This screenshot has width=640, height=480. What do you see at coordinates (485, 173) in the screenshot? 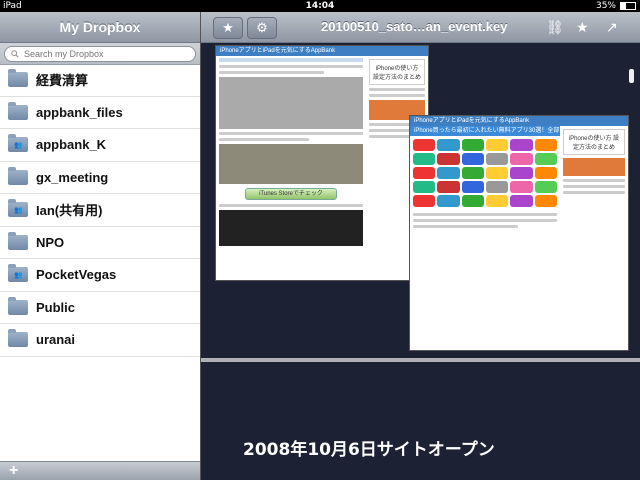
I see `app-icons-grid` at bounding box center [485, 173].